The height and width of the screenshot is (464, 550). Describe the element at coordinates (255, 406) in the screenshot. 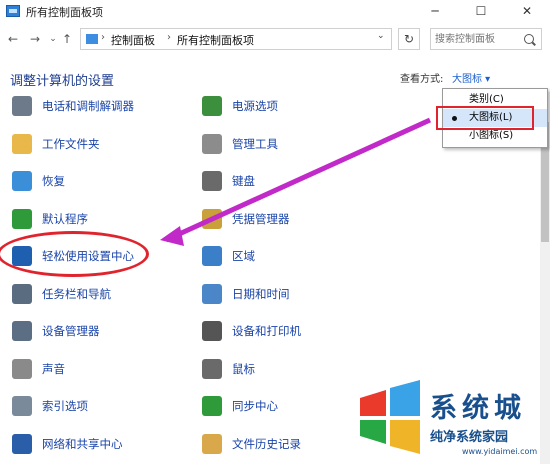

I see `item-label: 同步中心` at that location.